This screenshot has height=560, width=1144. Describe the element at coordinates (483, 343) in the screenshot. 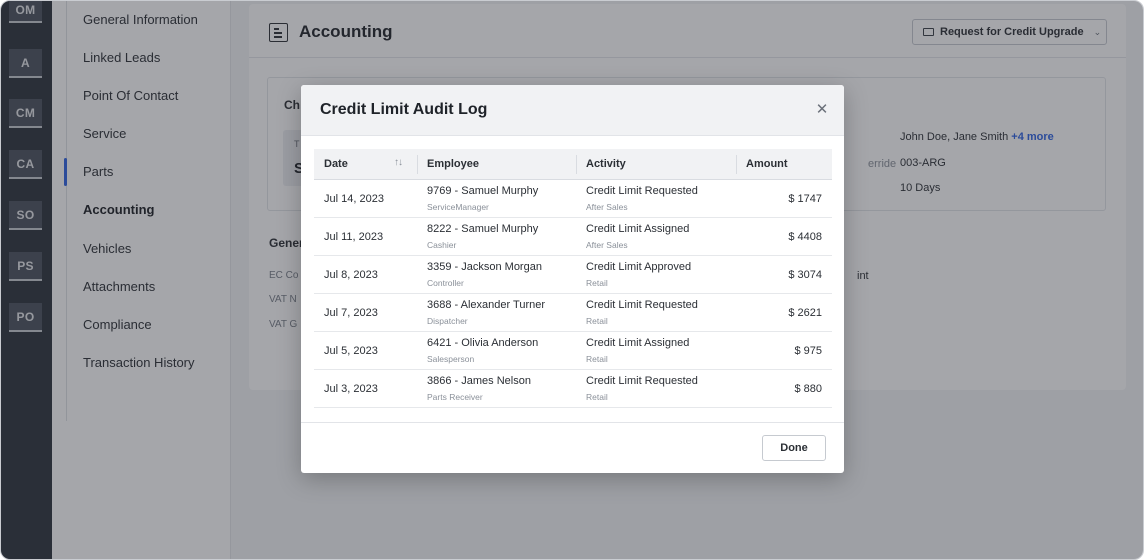

I see `cell-employee: 6421 - Olivia Anderson` at that location.